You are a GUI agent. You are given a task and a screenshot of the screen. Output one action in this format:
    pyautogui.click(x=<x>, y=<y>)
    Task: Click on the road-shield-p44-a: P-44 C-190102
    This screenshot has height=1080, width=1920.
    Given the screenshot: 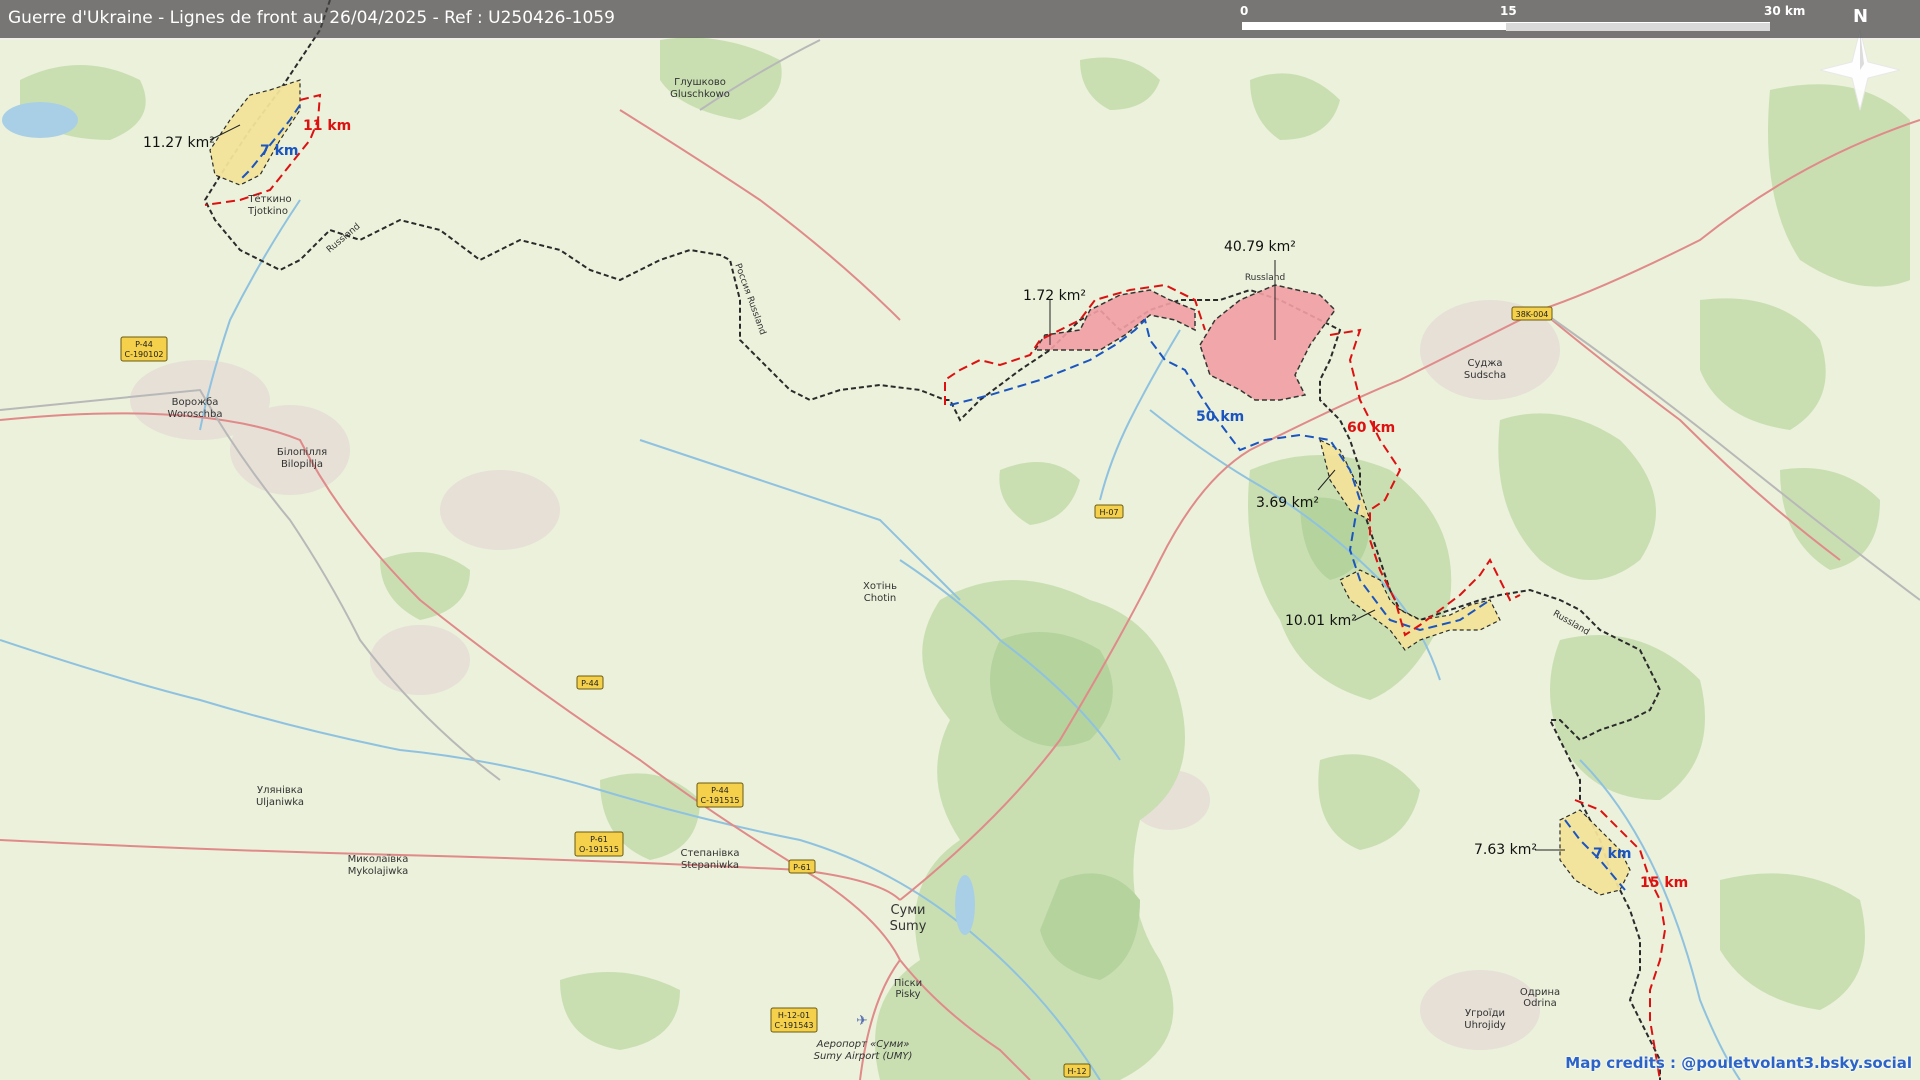 What is the action you would take?
    pyautogui.click(x=144, y=349)
    